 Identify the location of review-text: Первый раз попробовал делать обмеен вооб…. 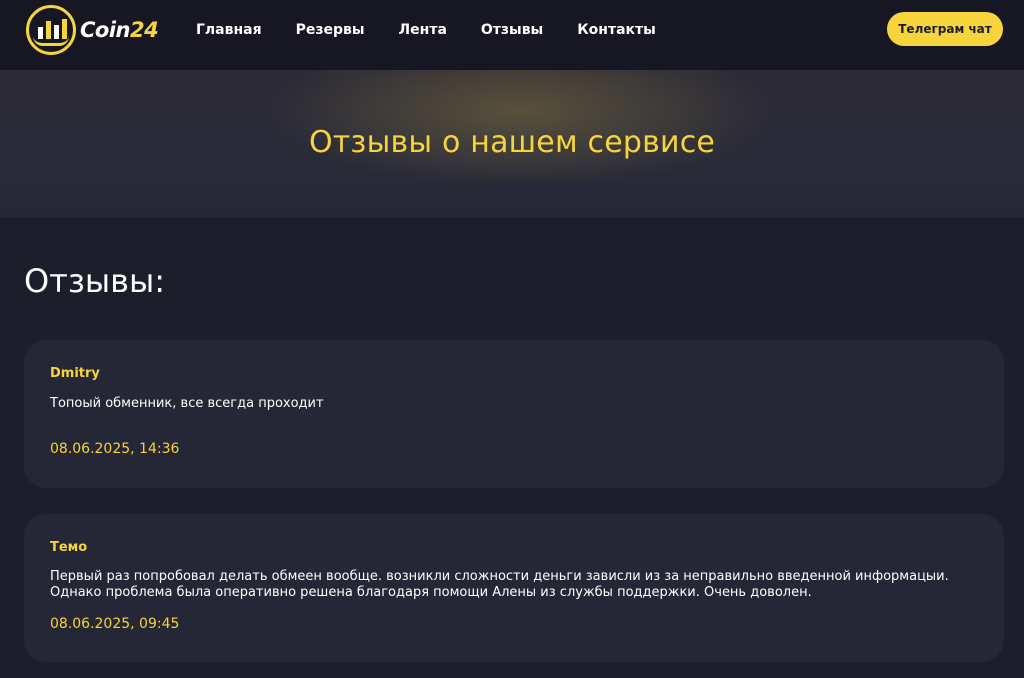
(499, 584).